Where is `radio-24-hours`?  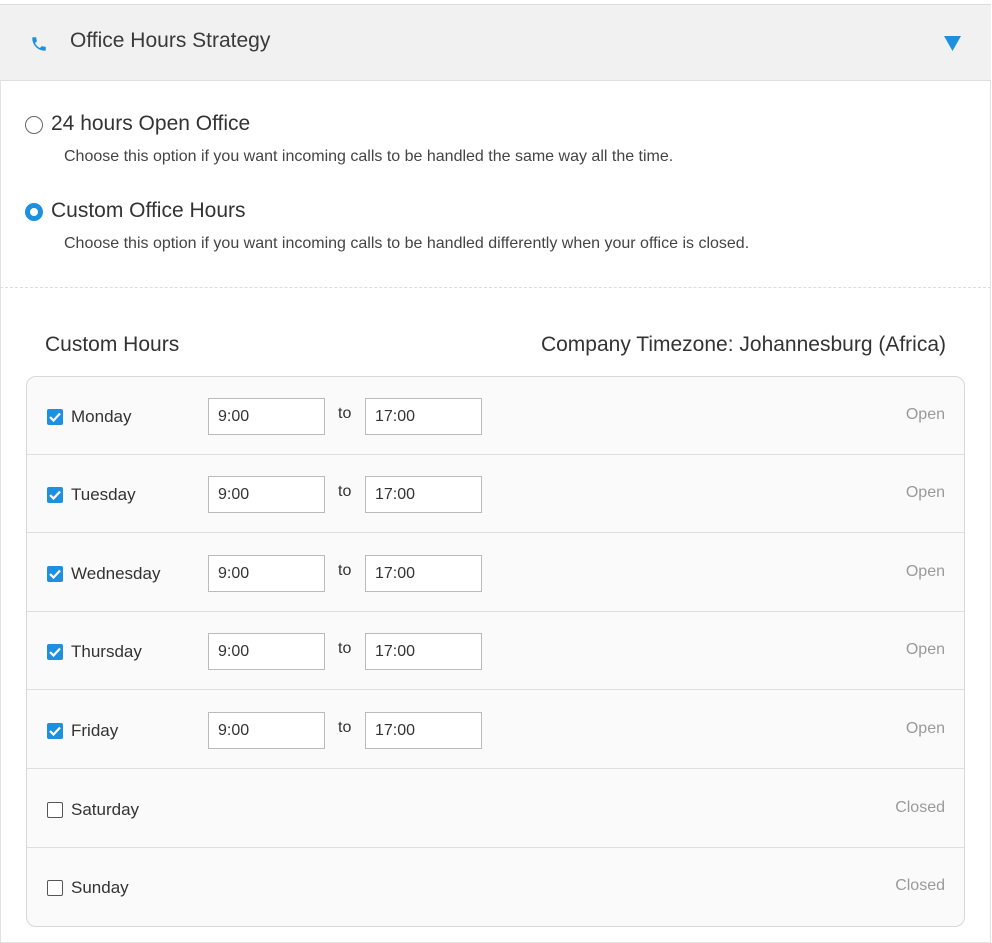
radio-24-hours is located at coordinates (34, 125).